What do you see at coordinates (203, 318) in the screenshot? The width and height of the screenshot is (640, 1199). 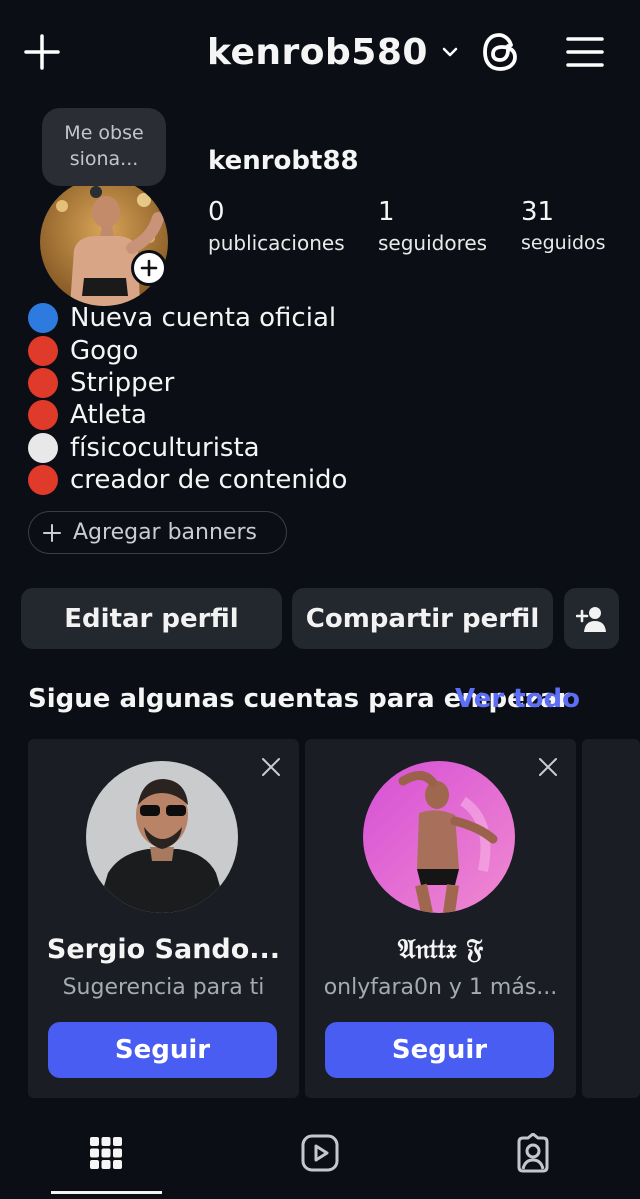 I see `bio-text: Nueva cuenta oficial` at bounding box center [203, 318].